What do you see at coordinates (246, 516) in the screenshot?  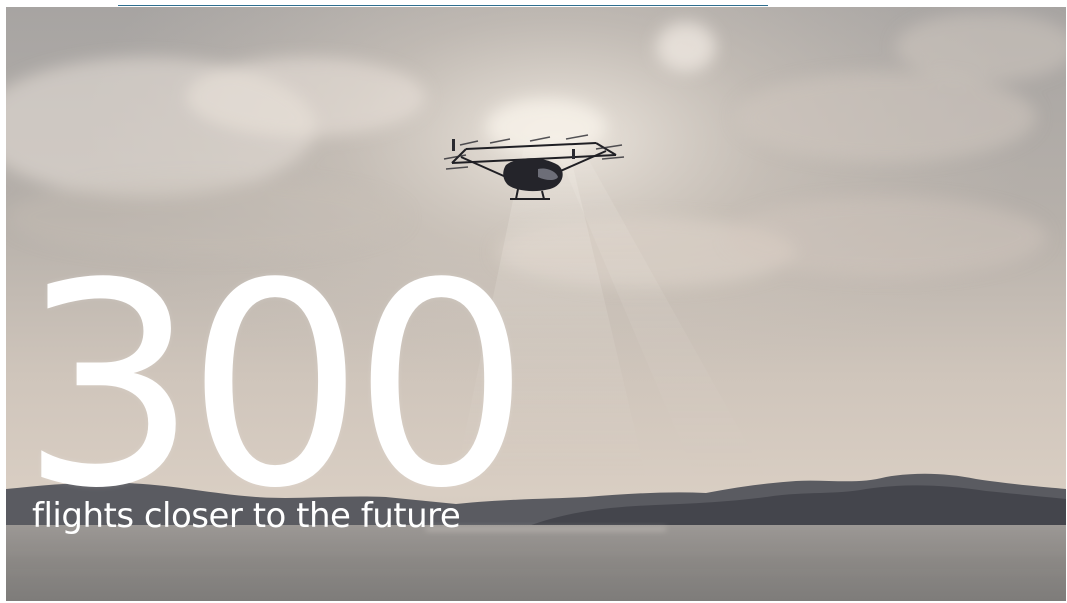 I see `tagline: flights closer to the future` at bounding box center [246, 516].